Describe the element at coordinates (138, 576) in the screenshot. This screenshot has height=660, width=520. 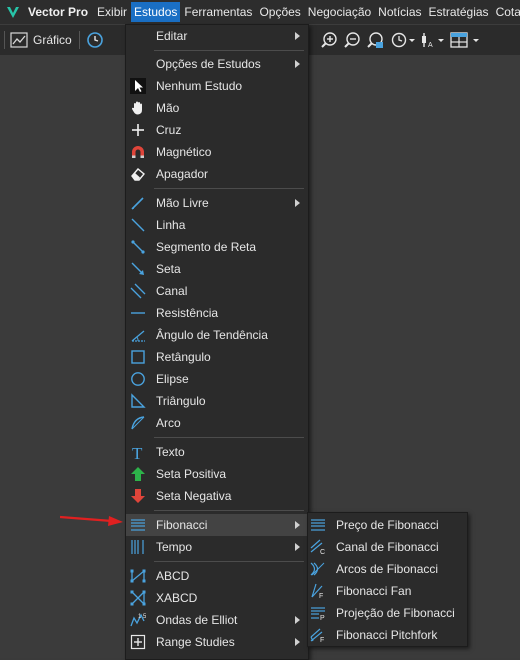
I see `abcd-icon` at that location.